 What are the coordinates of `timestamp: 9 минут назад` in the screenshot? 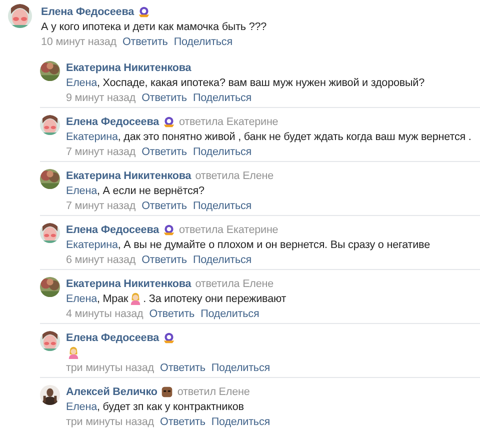 It's located at (101, 98).